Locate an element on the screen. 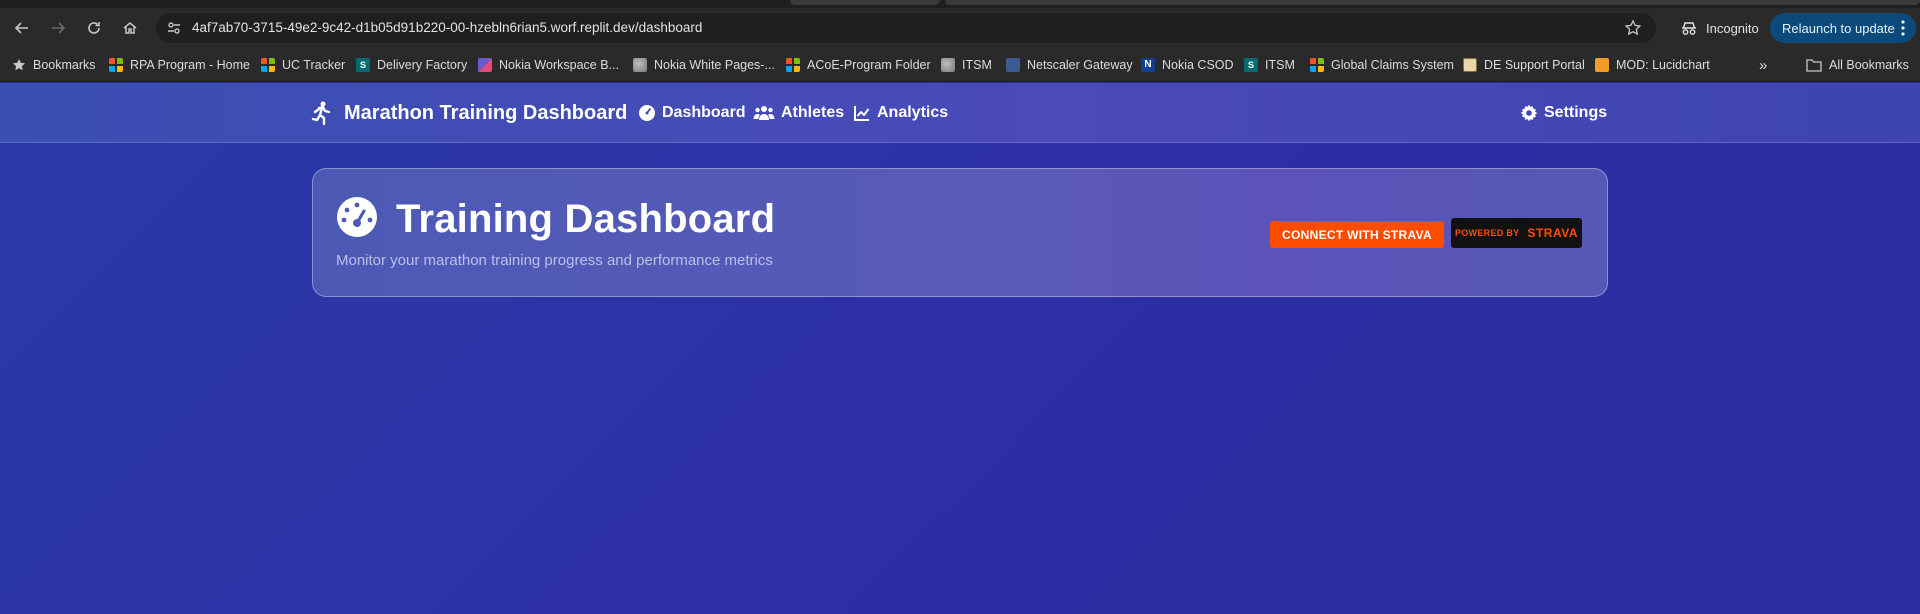 This screenshot has height=614, width=1920. dashboard-gauge-icon is located at coordinates (647, 113).